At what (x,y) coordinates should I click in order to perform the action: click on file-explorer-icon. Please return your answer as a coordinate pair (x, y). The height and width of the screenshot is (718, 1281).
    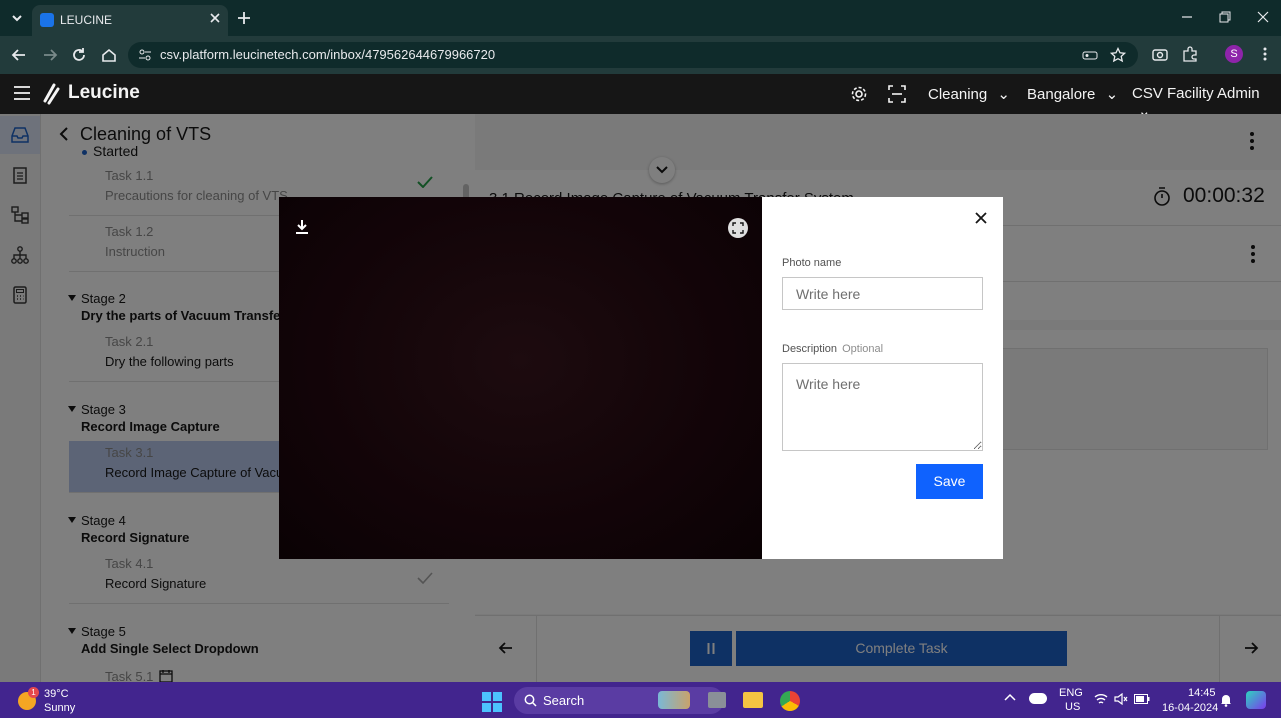
    Looking at the image, I should click on (753, 700).